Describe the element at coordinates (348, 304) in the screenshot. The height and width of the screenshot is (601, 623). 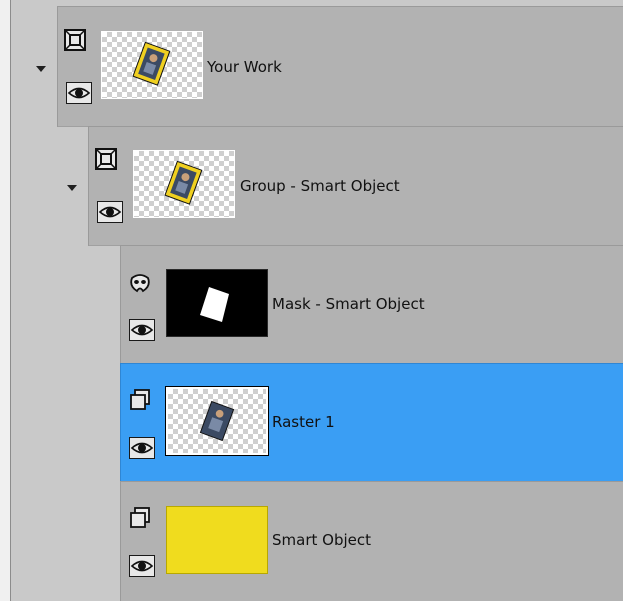
I see `layer-name: Mask - Smart Object` at that location.